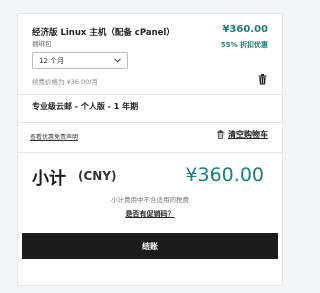  What do you see at coordinates (103, 33) in the screenshot?
I see `product-name: 经济版 Linux 主机（配备 cPanel）` at bounding box center [103, 33].